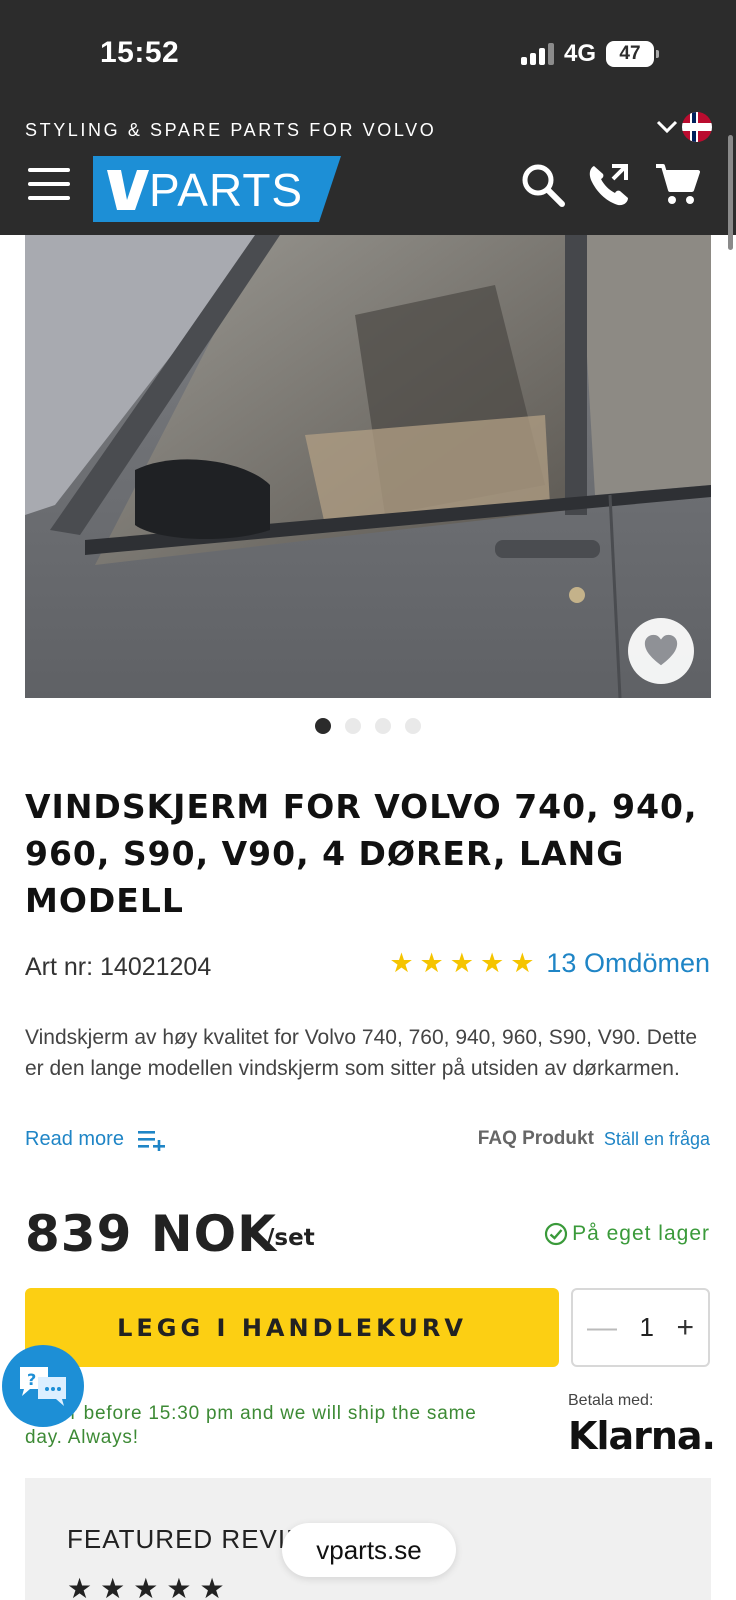  What do you see at coordinates (730, 192) in the screenshot?
I see `scrollbar` at bounding box center [730, 192].